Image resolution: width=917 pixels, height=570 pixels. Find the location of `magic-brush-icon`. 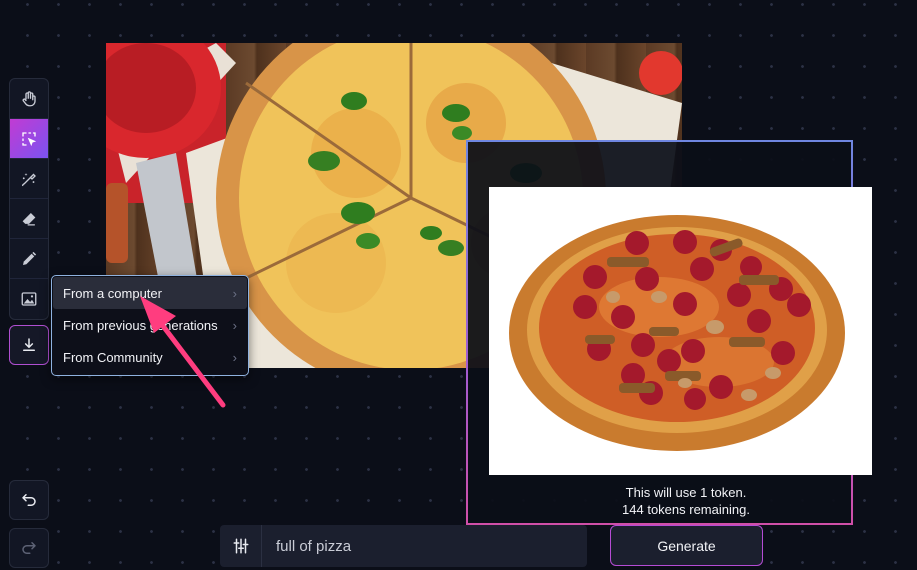

magic-brush-icon is located at coordinates (28, 179).